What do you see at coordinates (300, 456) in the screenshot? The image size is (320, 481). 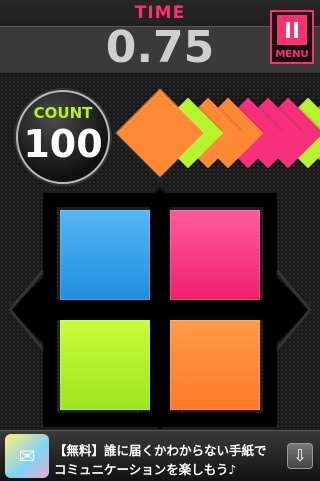 I see `download-icon: ⇩` at bounding box center [300, 456].